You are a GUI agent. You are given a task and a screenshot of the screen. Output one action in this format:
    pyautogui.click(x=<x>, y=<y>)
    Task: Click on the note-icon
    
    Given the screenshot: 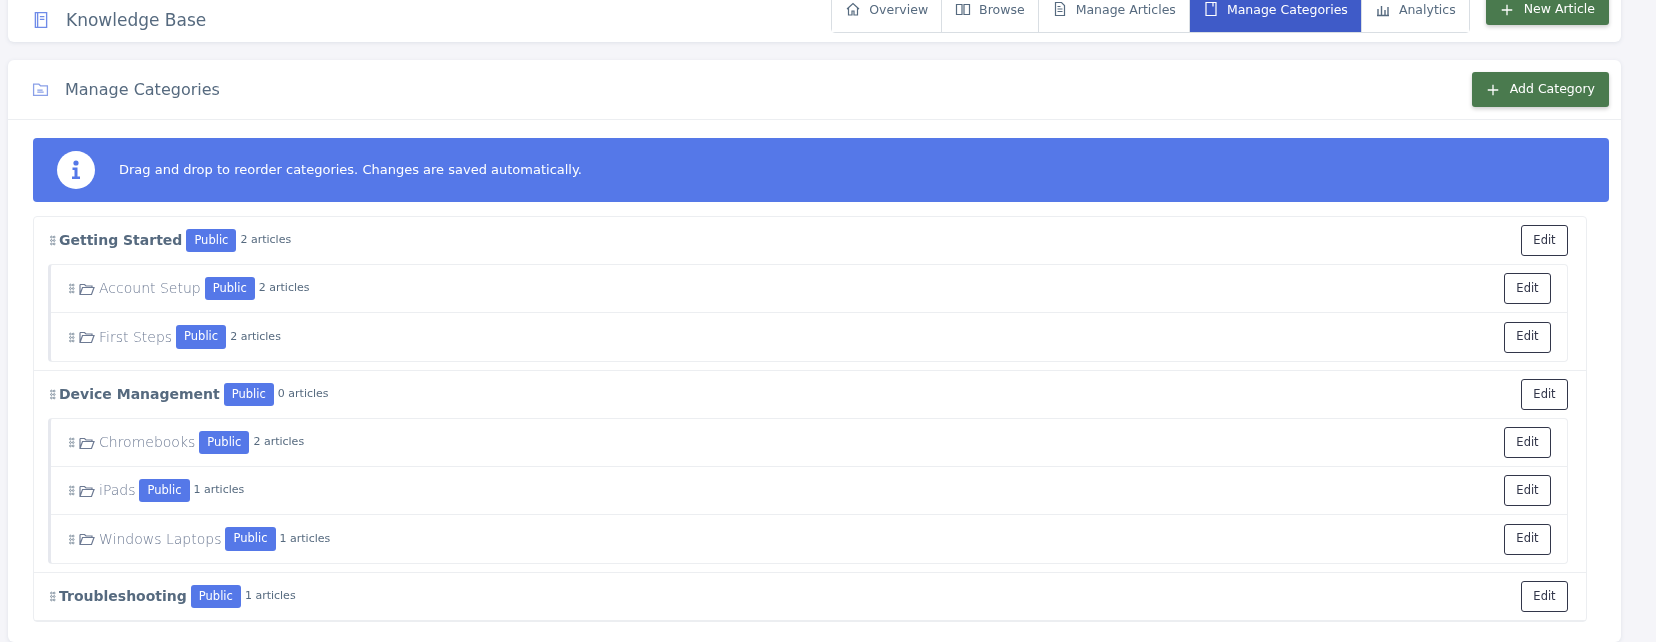 What is the action you would take?
    pyautogui.click(x=1210, y=9)
    